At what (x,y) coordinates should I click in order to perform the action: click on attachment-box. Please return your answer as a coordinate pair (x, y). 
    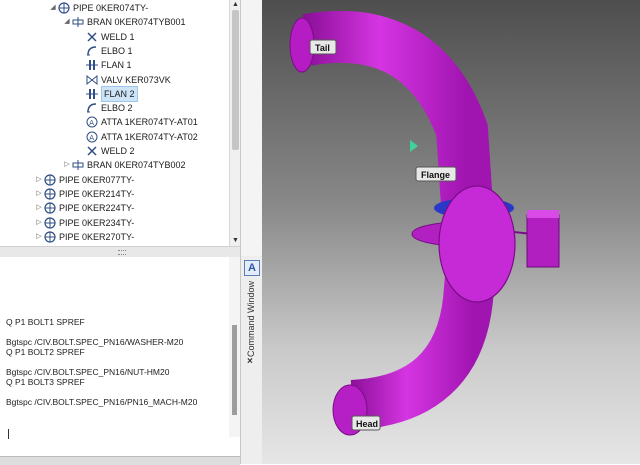
    Looking at the image, I should click on (543, 241).